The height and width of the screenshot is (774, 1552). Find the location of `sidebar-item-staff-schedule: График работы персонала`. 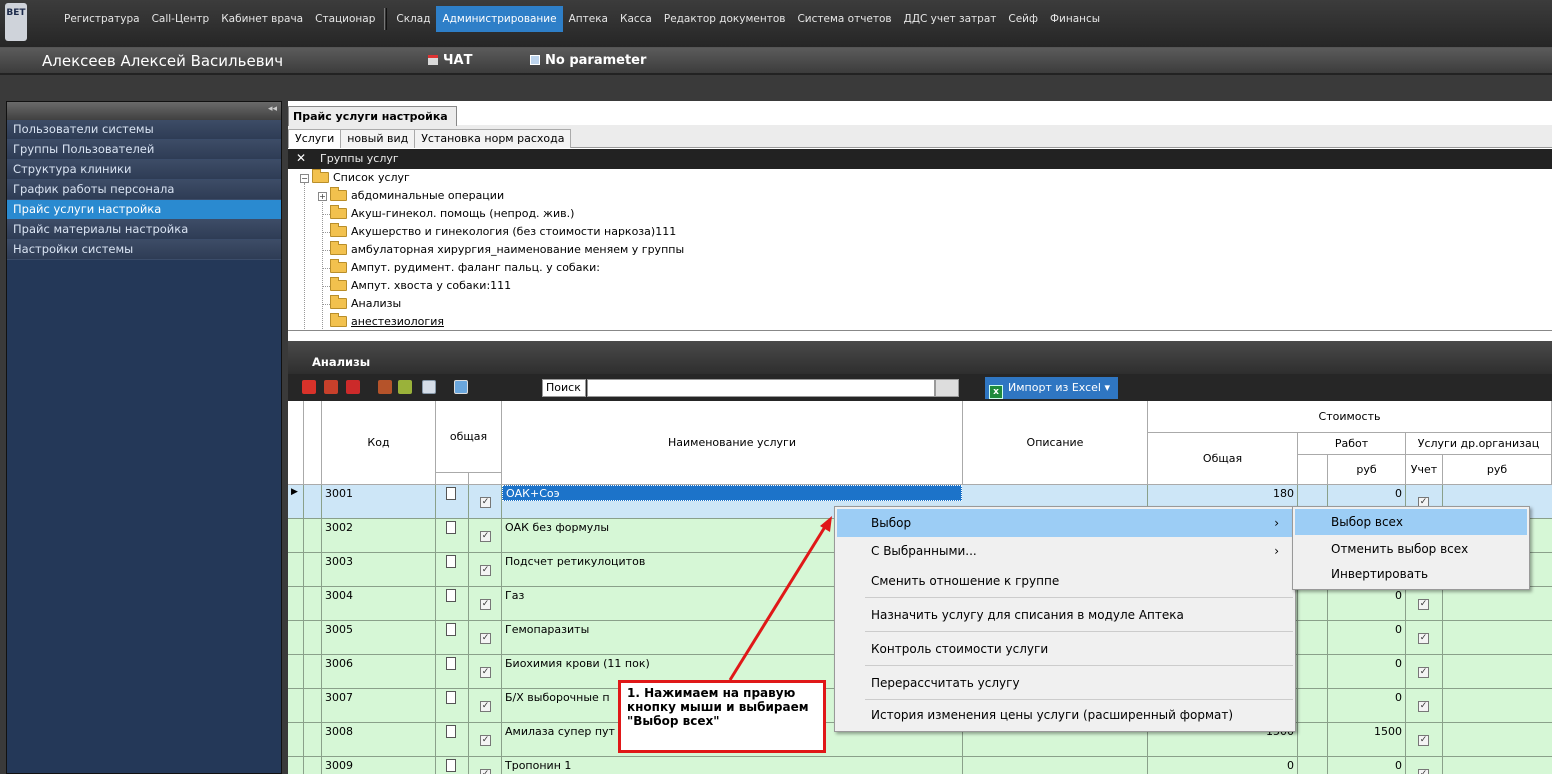

sidebar-item-staff-schedule: График работы персонала is located at coordinates (144, 190).